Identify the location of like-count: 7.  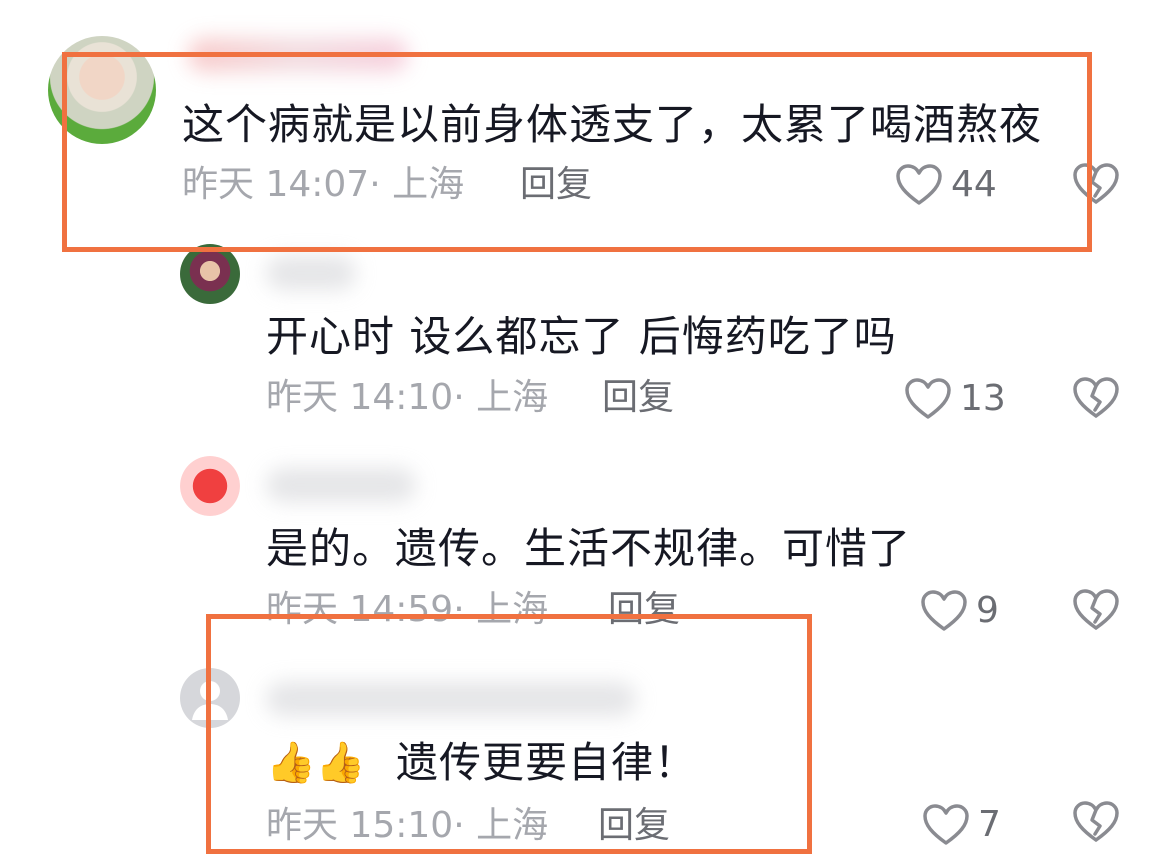
(989, 824).